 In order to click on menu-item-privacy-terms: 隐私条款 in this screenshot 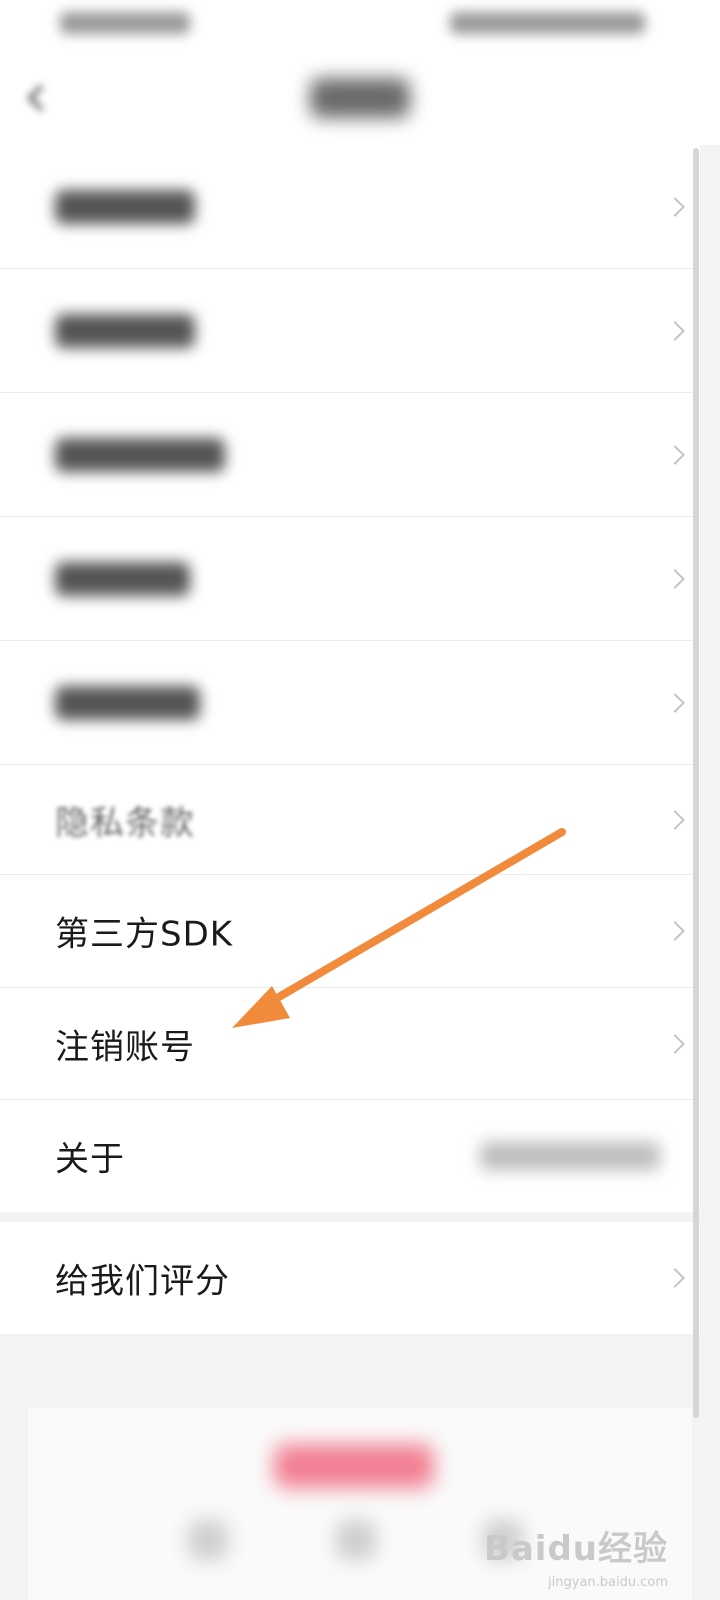, I will do `click(350, 820)`.